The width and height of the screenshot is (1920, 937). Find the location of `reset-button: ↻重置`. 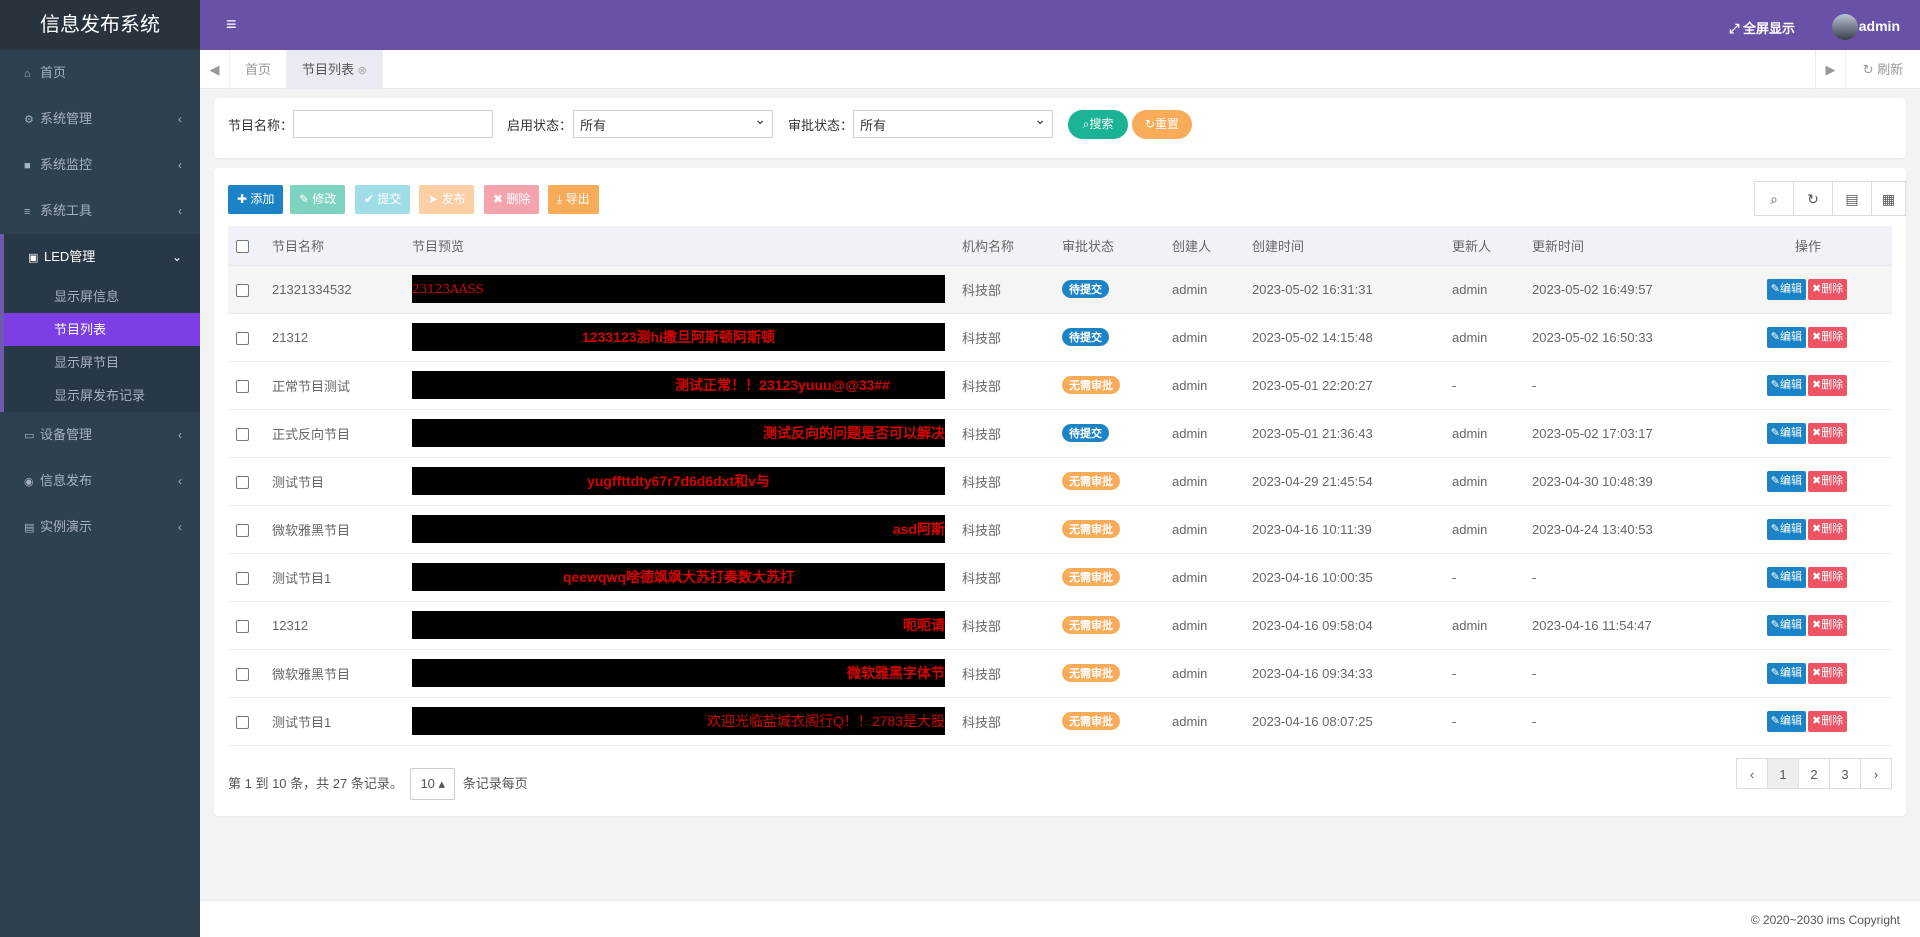

reset-button: ↻重置 is located at coordinates (1162, 124).